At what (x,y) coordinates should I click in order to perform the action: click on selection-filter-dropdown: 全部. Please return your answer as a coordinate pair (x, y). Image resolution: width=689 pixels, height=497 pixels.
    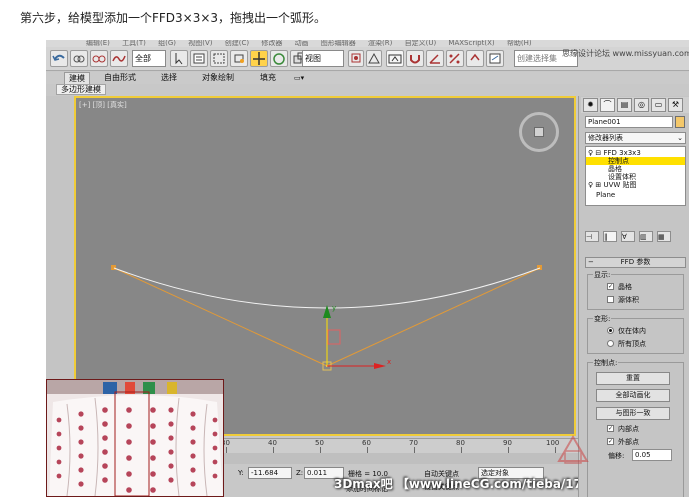
    Looking at the image, I should click on (149, 58).